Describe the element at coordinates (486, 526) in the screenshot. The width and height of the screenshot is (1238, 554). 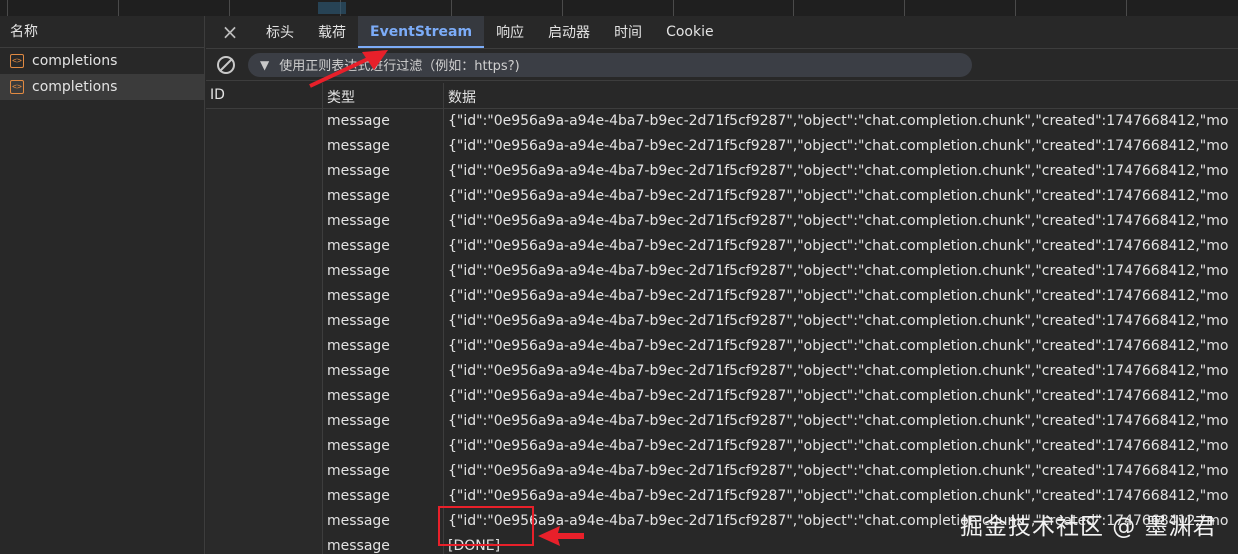
I see `annotation-box-done` at that location.